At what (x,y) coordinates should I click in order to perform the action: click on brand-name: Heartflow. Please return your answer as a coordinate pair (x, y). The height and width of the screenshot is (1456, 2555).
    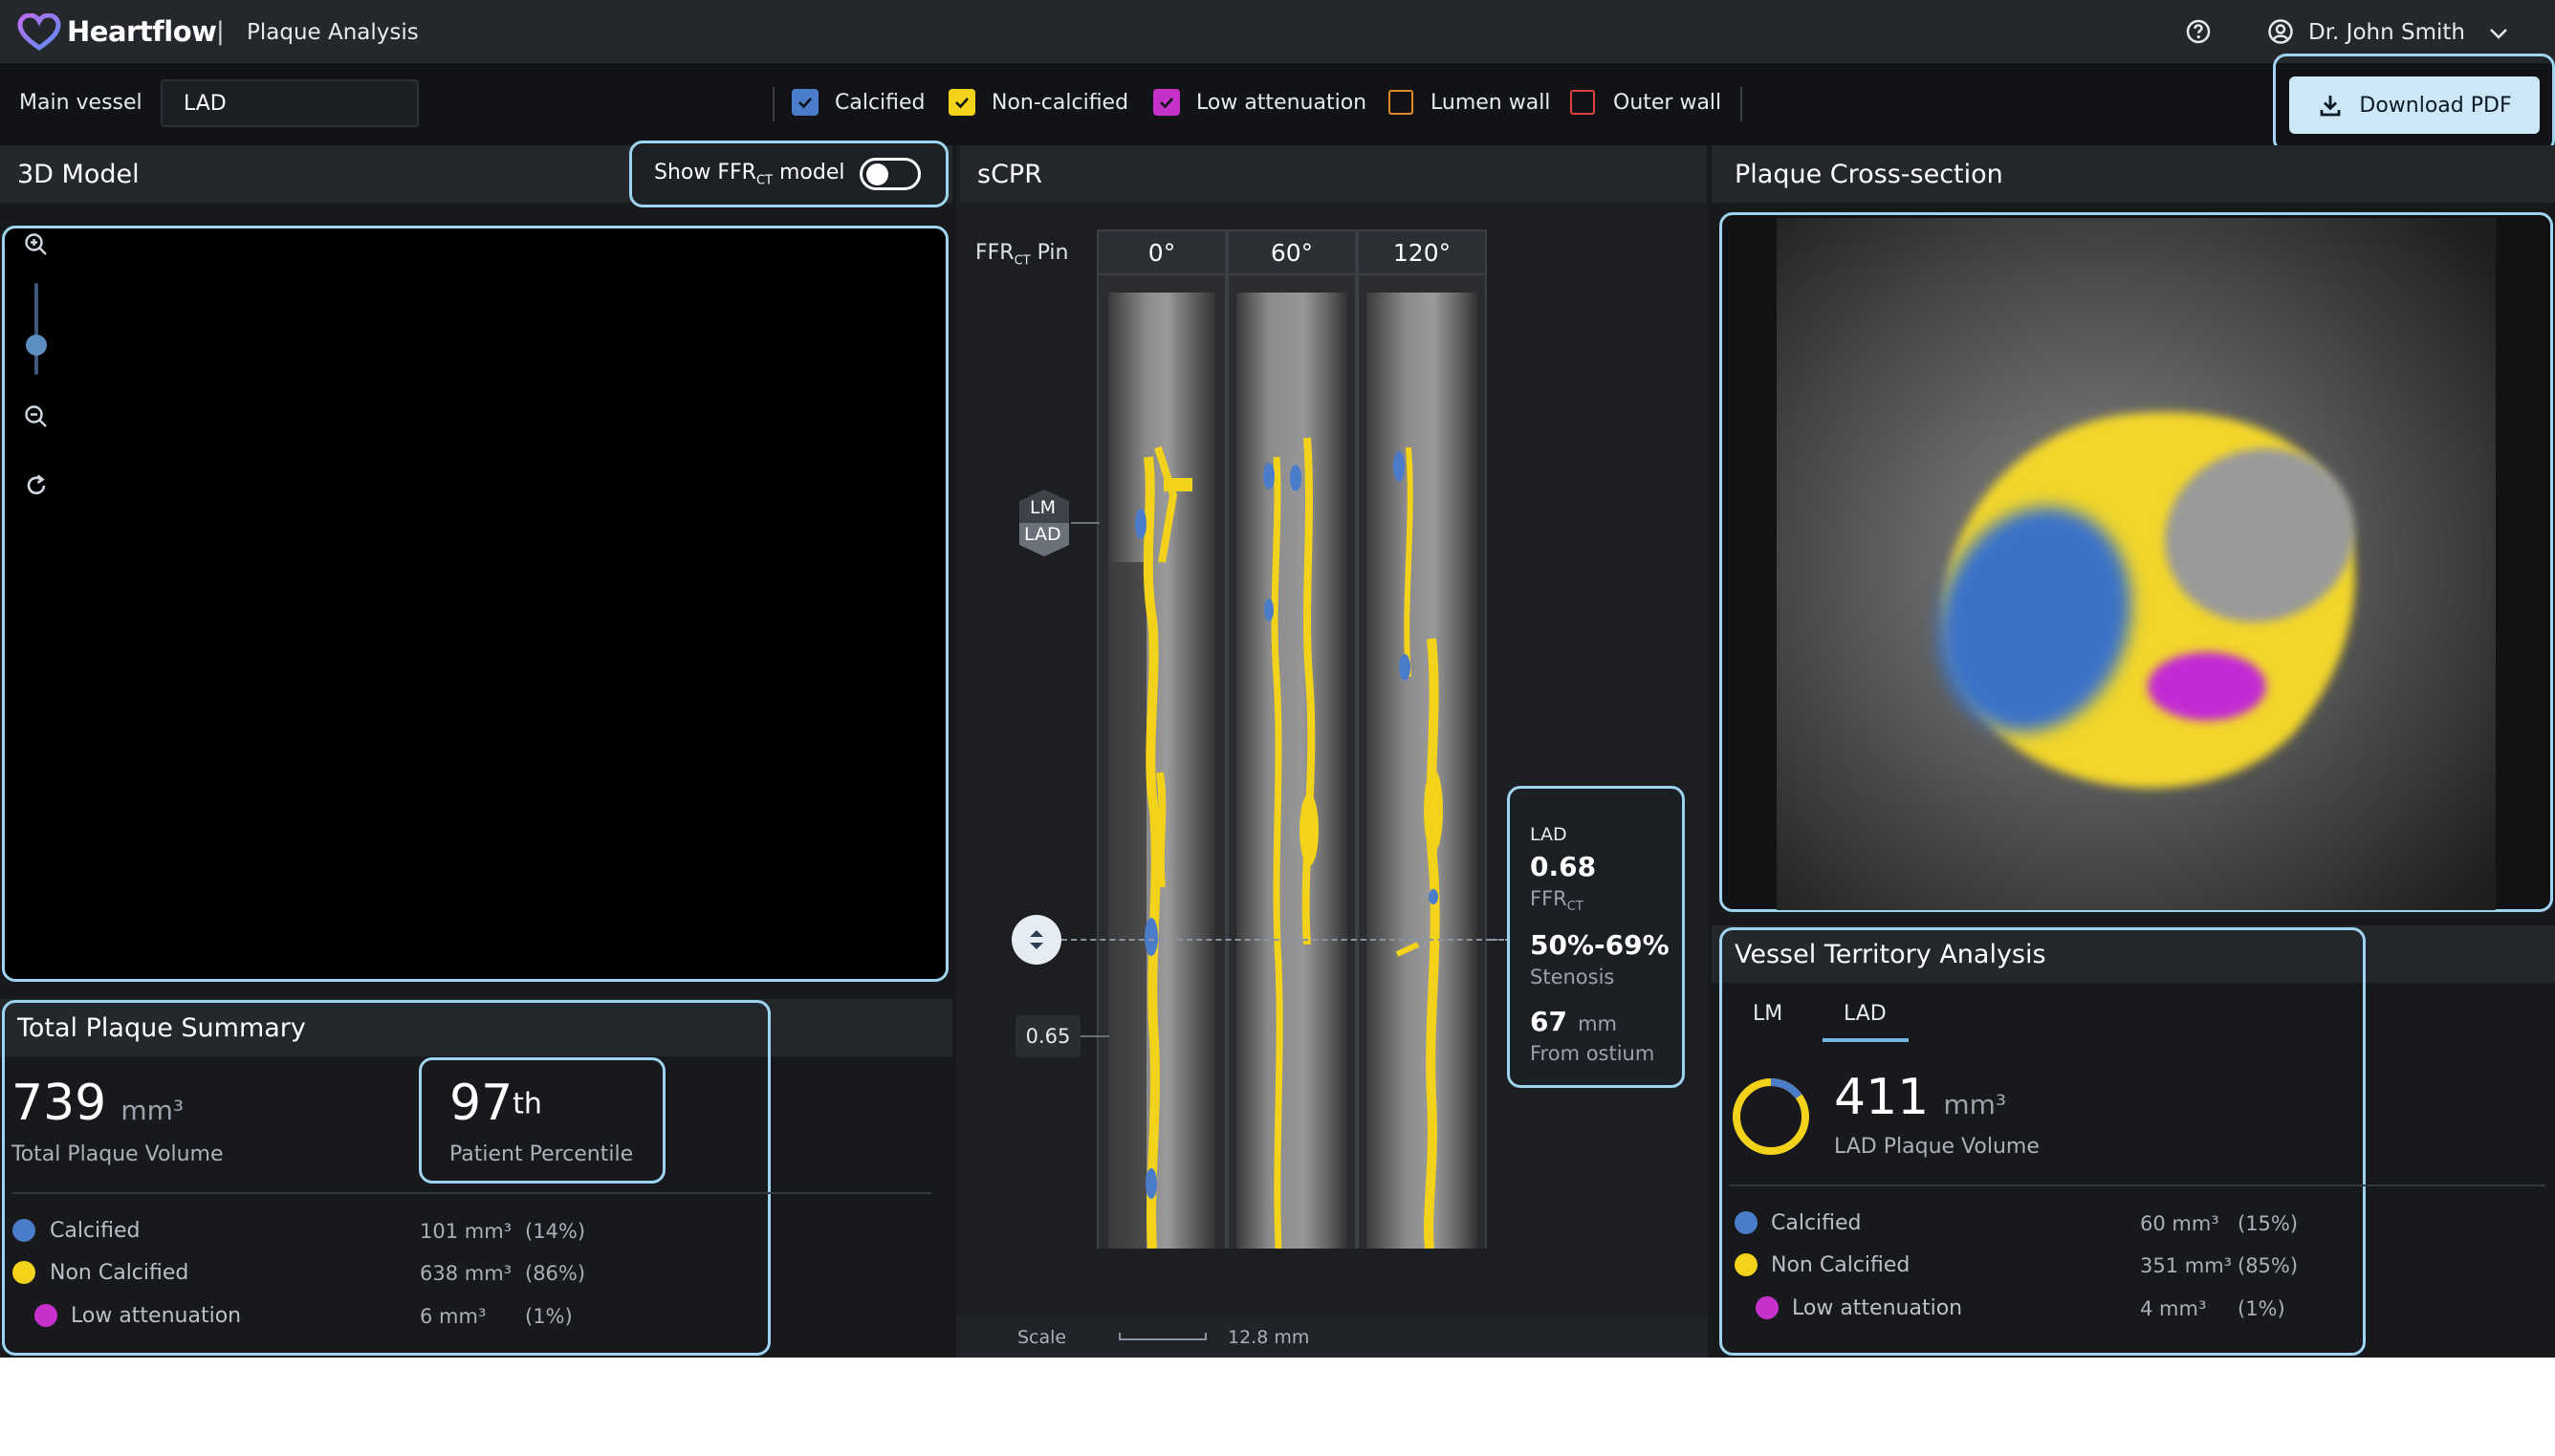
    Looking at the image, I should click on (142, 31).